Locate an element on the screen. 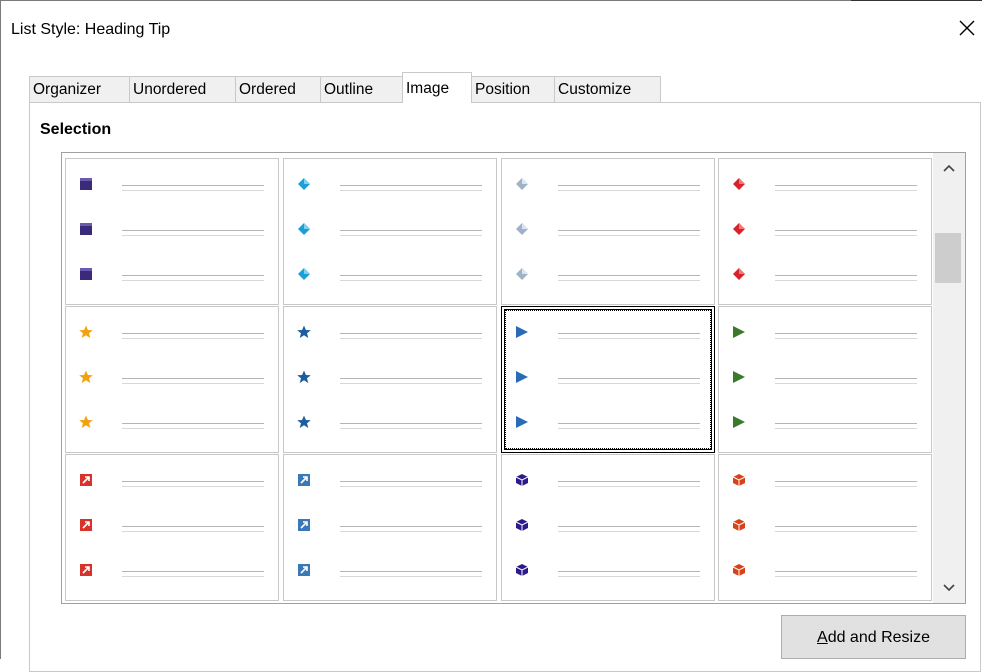  scroll-up-icon is located at coordinates (949, 168).